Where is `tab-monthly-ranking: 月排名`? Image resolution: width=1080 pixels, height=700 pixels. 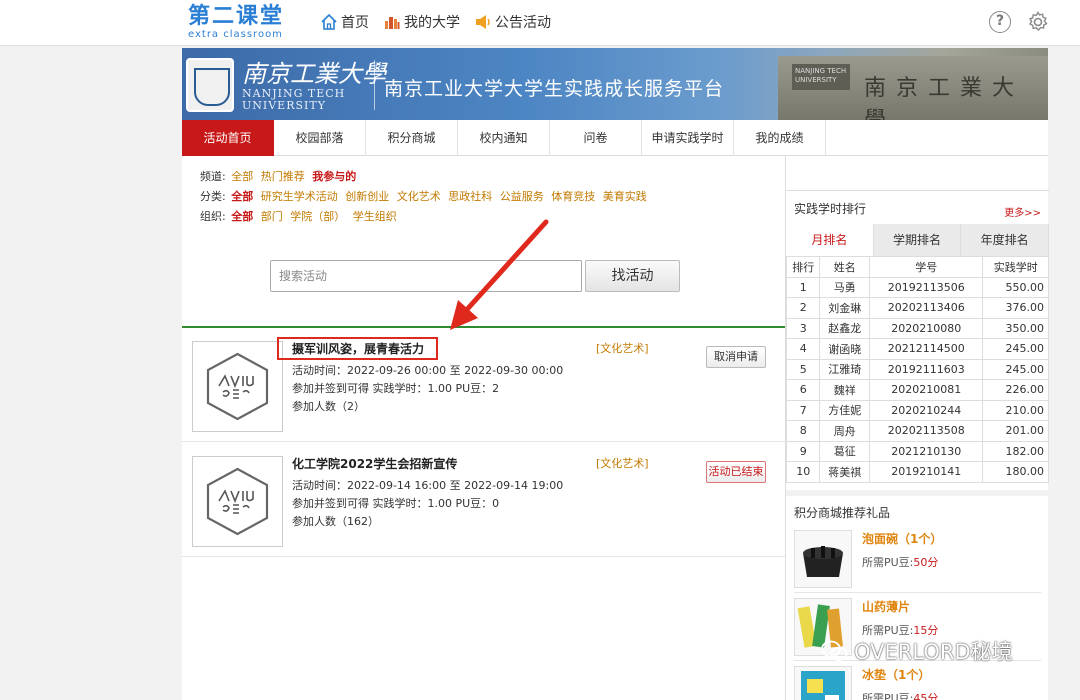 tab-monthly-ranking: 月排名 is located at coordinates (830, 240).